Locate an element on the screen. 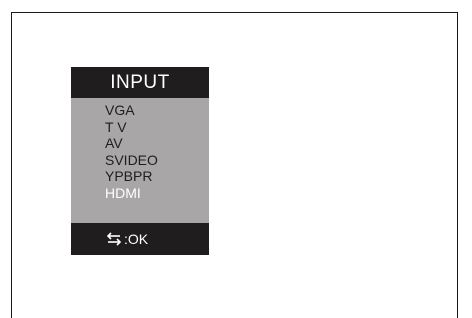 The width and height of the screenshot is (472, 318). swap-arrows-icon is located at coordinates (114, 239).